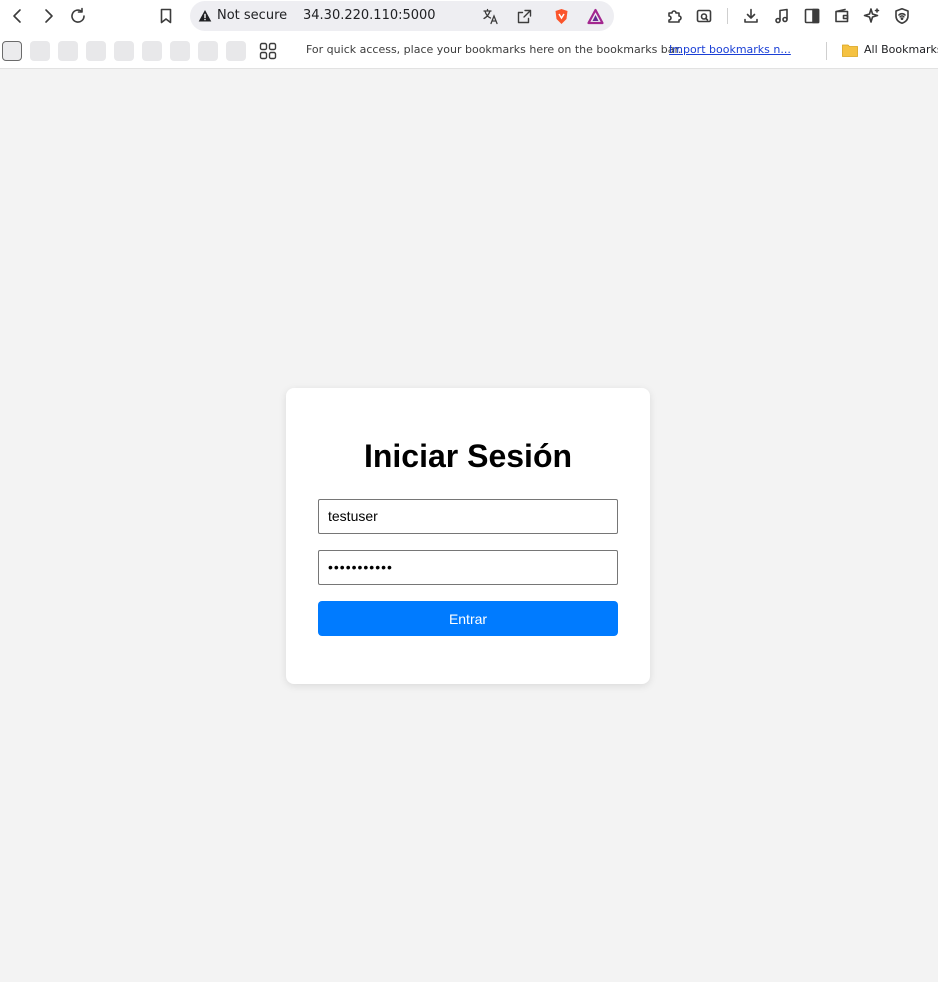  What do you see at coordinates (268, 51) in the screenshot?
I see `apps-icon` at bounding box center [268, 51].